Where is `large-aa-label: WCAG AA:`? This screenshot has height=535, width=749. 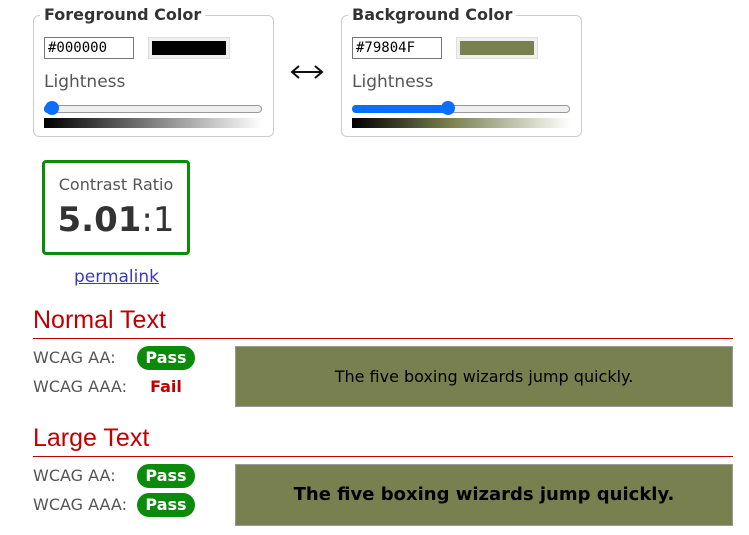
large-aa-label: WCAG AA: is located at coordinates (74, 475).